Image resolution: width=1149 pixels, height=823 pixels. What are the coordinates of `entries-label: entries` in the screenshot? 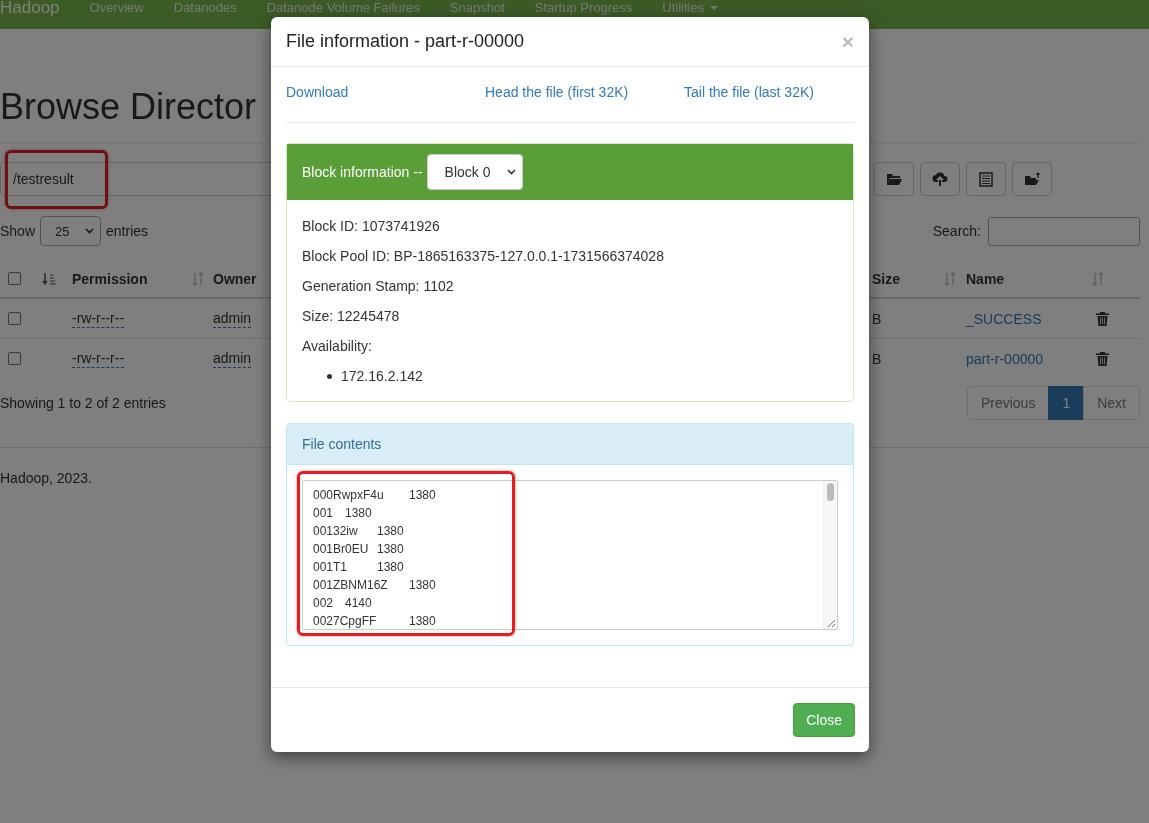 It's located at (127, 231).